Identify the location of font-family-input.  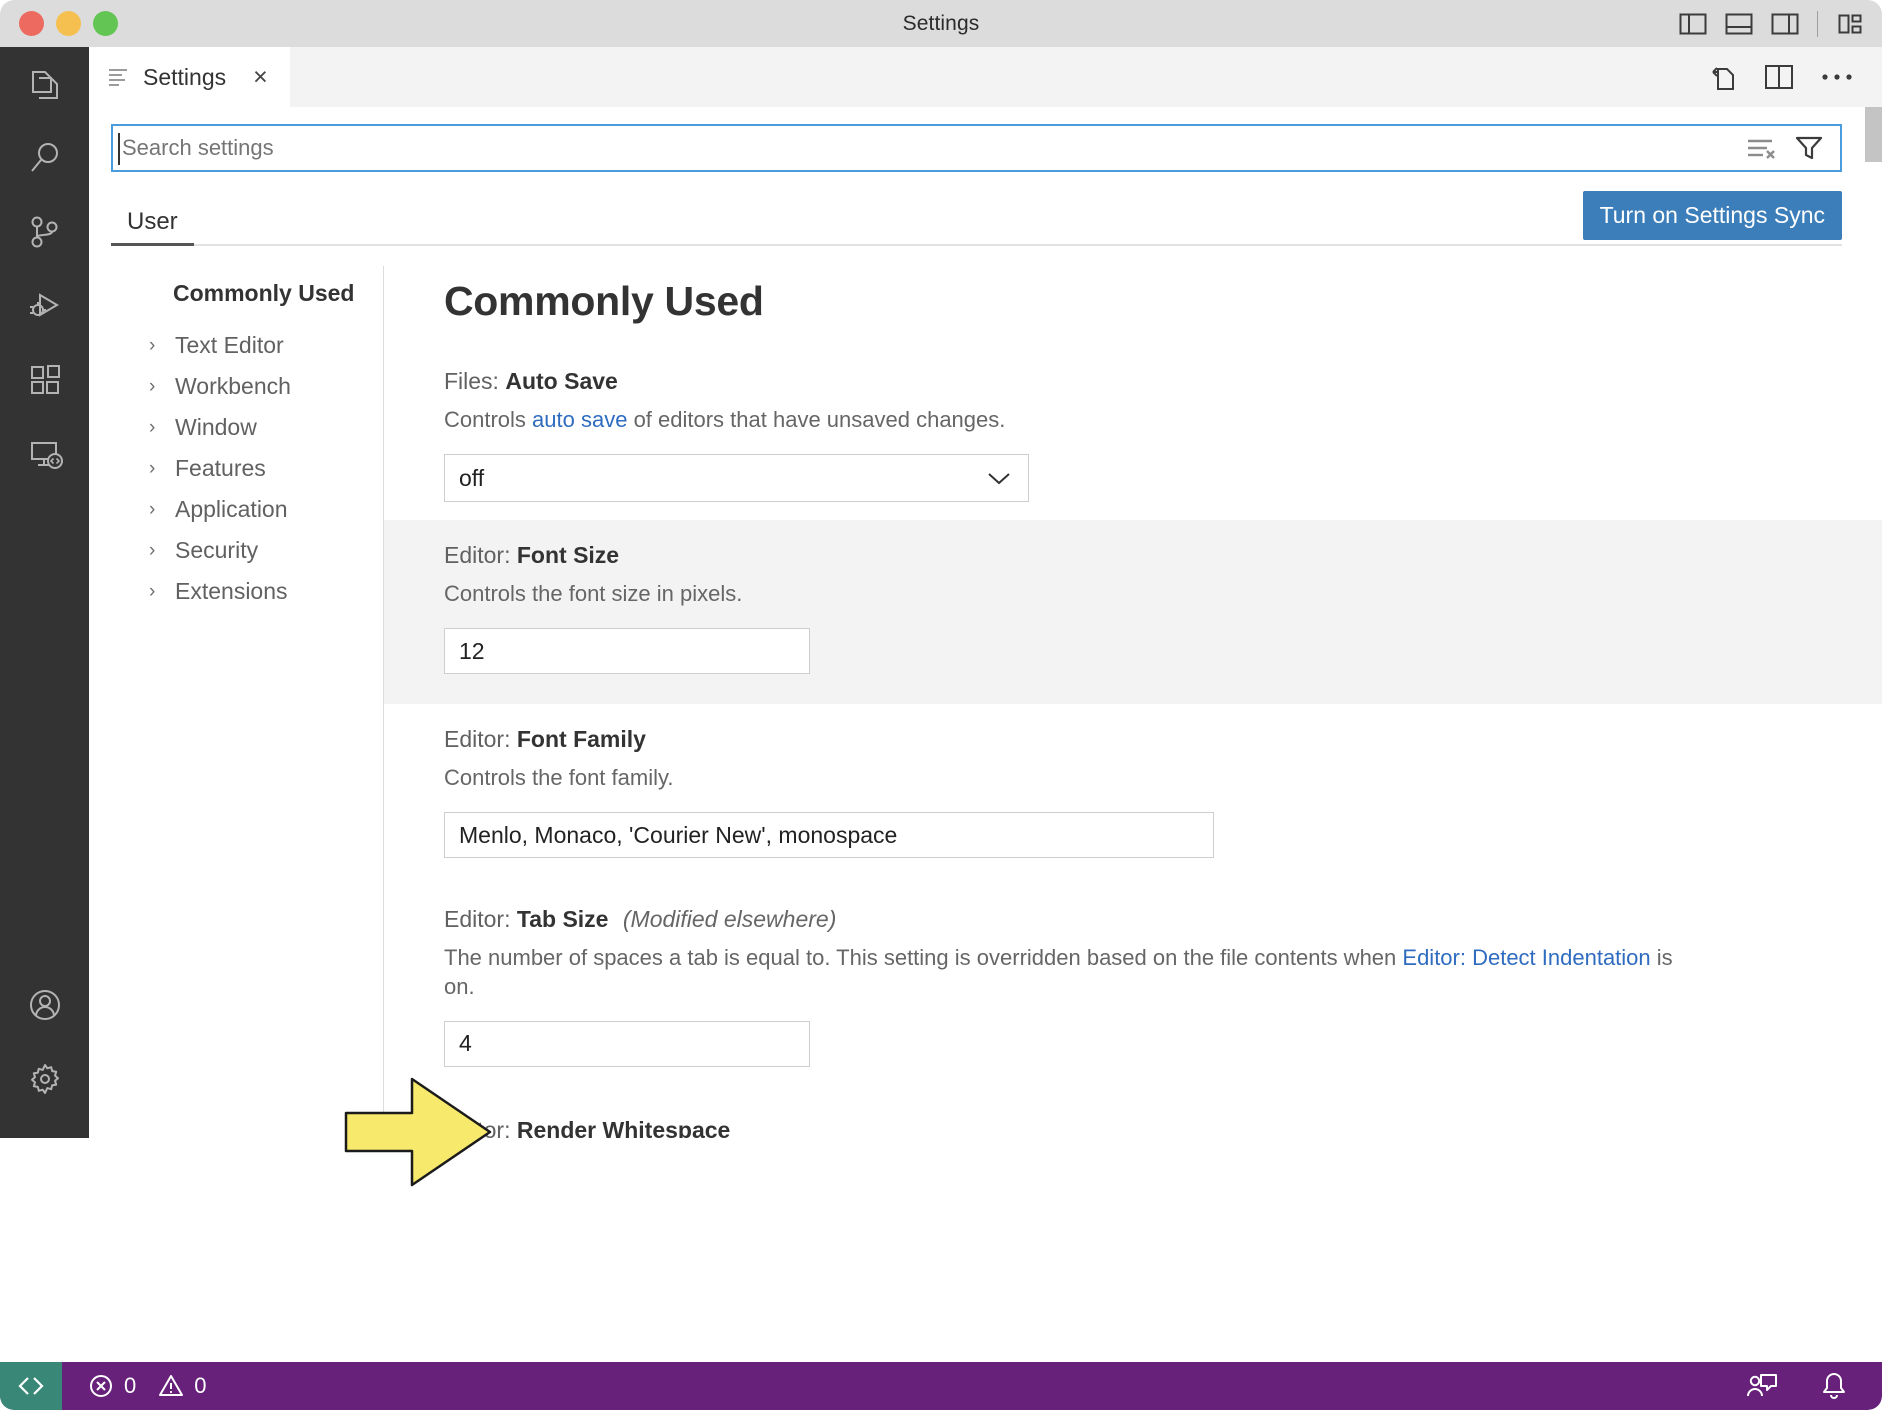
(829, 835).